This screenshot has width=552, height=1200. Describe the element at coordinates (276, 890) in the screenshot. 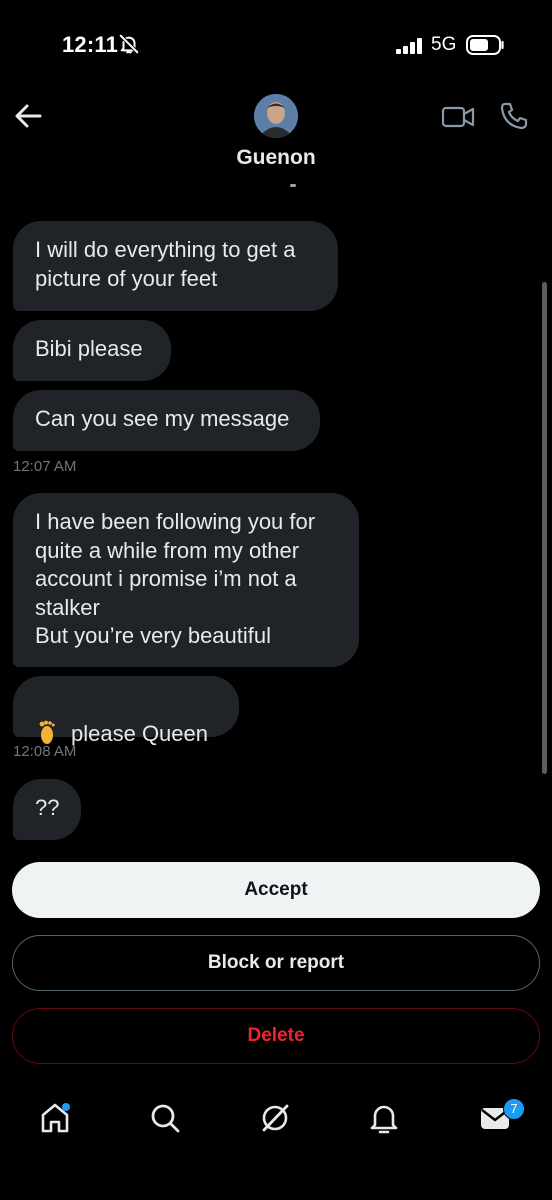

I see `accept-button: Accept` at that location.